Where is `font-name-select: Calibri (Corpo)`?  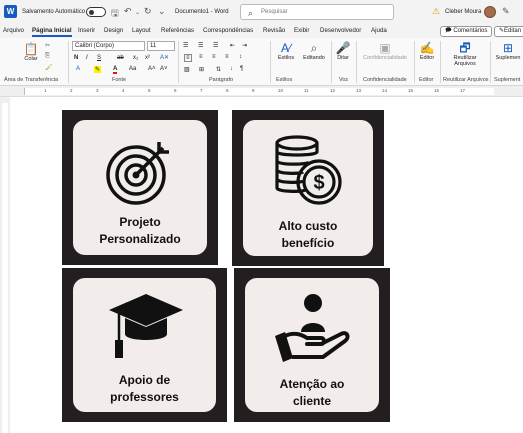
font-name-select: Calibri (Corpo) is located at coordinates (108, 46).